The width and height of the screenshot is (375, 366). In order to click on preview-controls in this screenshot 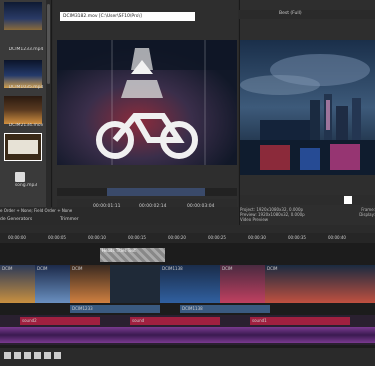, I will do `click(307, 200)`.